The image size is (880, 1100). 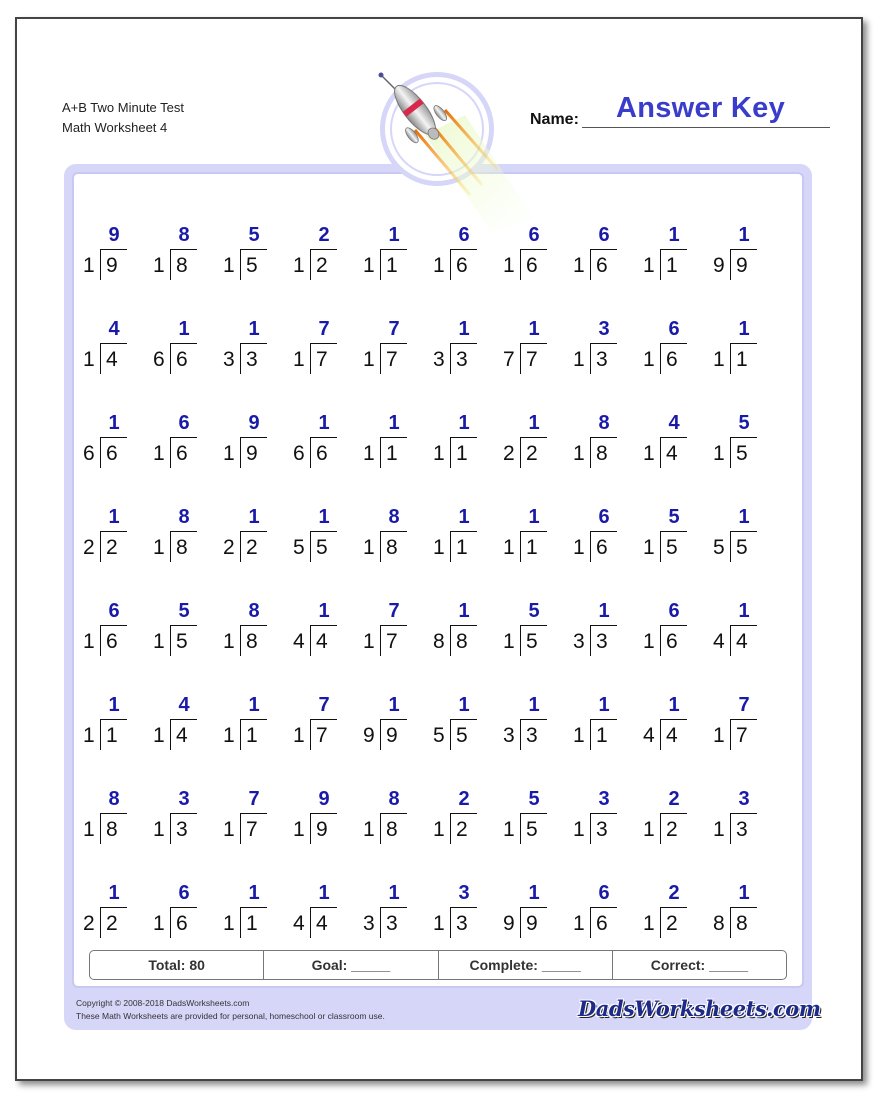 What do you see at coordinates (460, 630) in the screenshot?
I see `division-problem: 188` at bounding box center [460, 630].